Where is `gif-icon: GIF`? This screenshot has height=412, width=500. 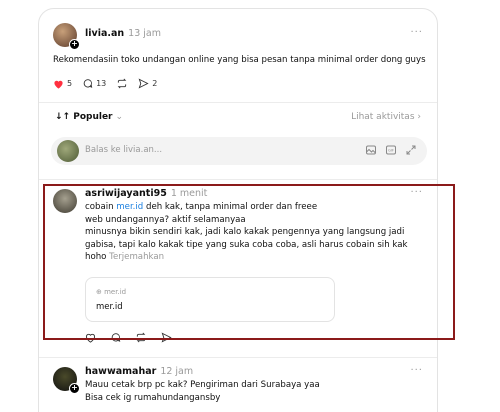
gif-icon: GIF is located at coordinates (391, 150).